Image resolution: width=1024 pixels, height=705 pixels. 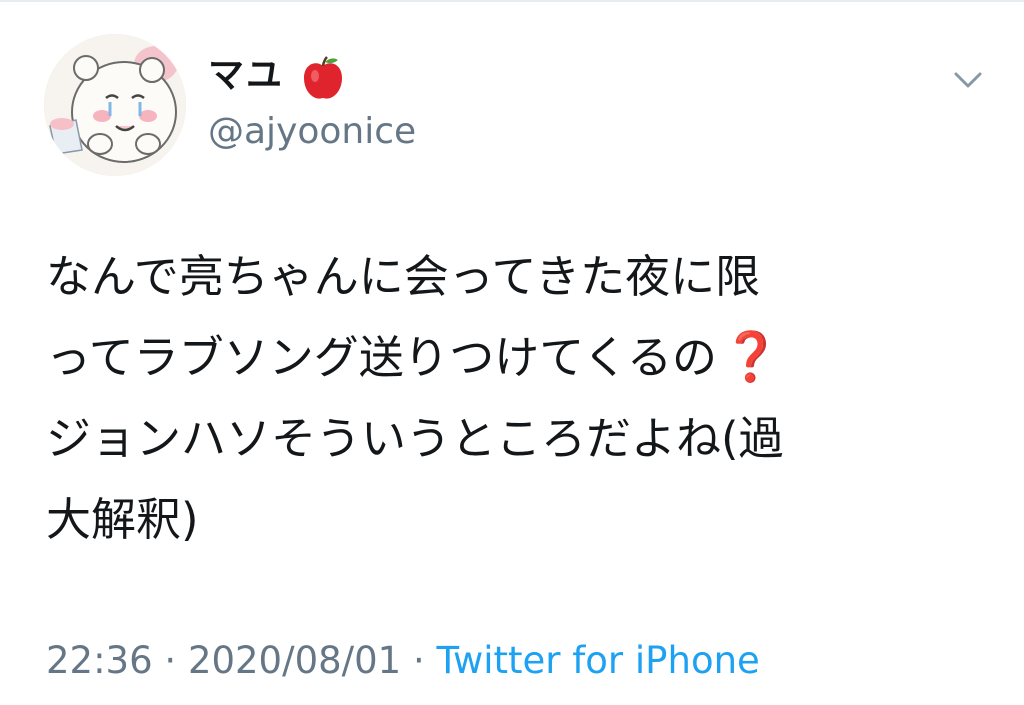 What do you see at coordinates (415, 438) in the screenshot?
I see `tweet-line: ジョンハソそういうところだよね(過` at bounding box center [415, 438].